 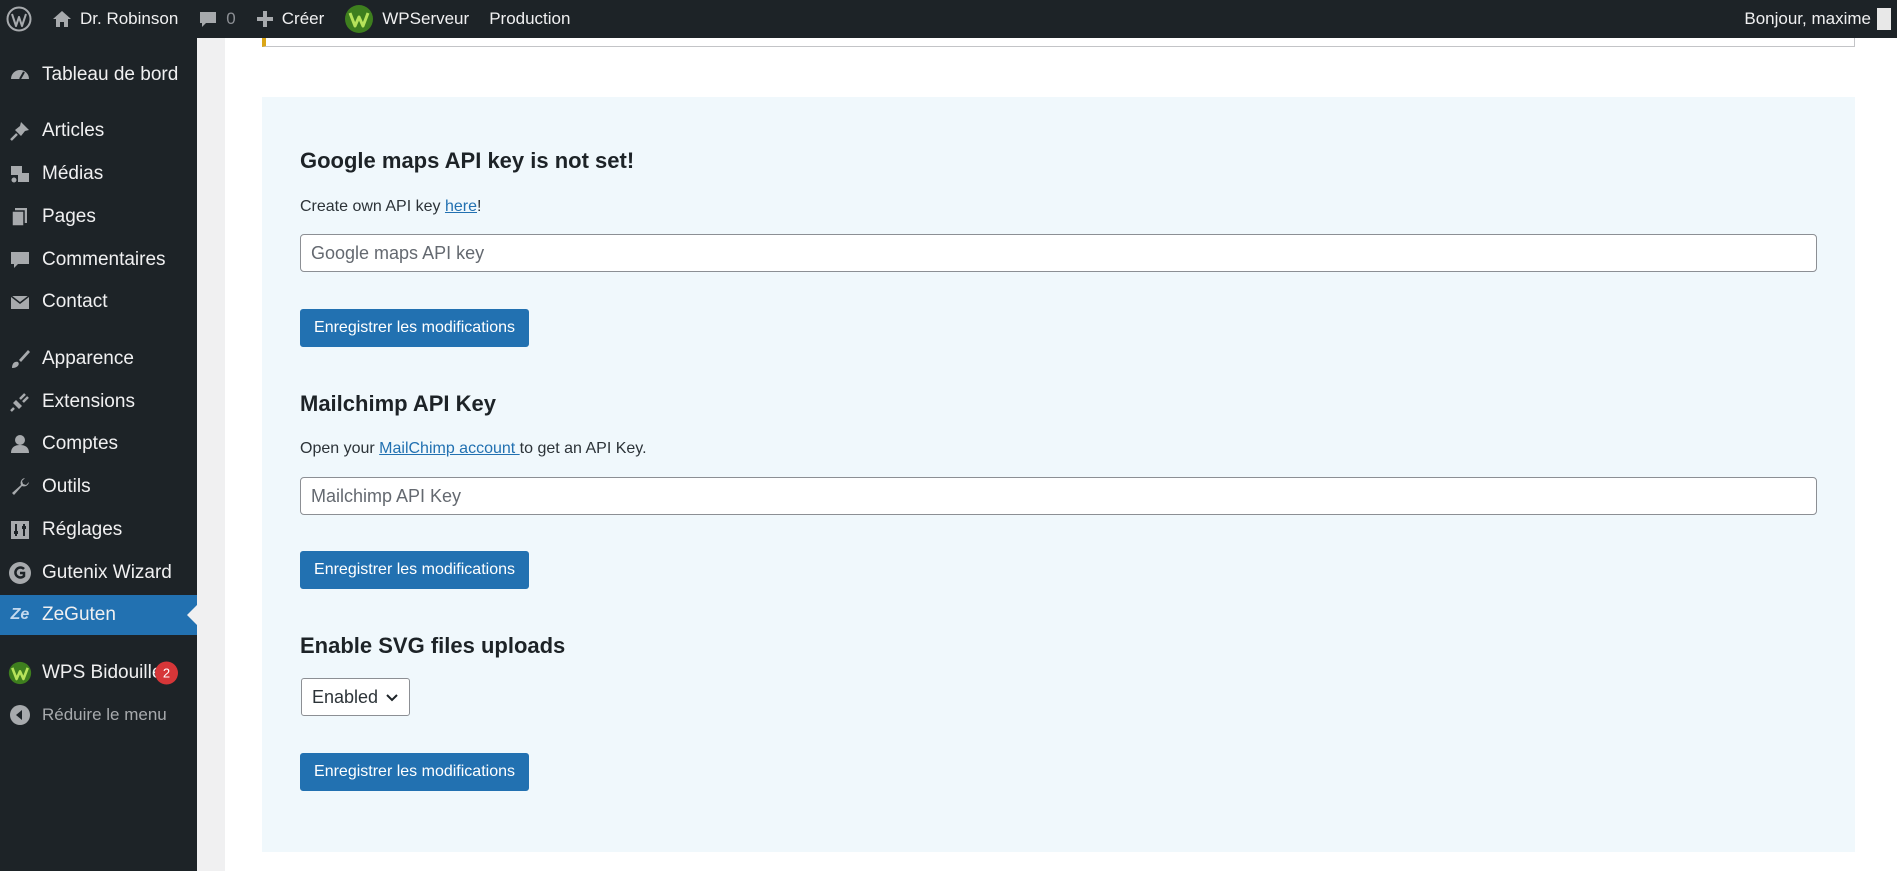 I want to click on comment-icon, so click(x=20, y=260).